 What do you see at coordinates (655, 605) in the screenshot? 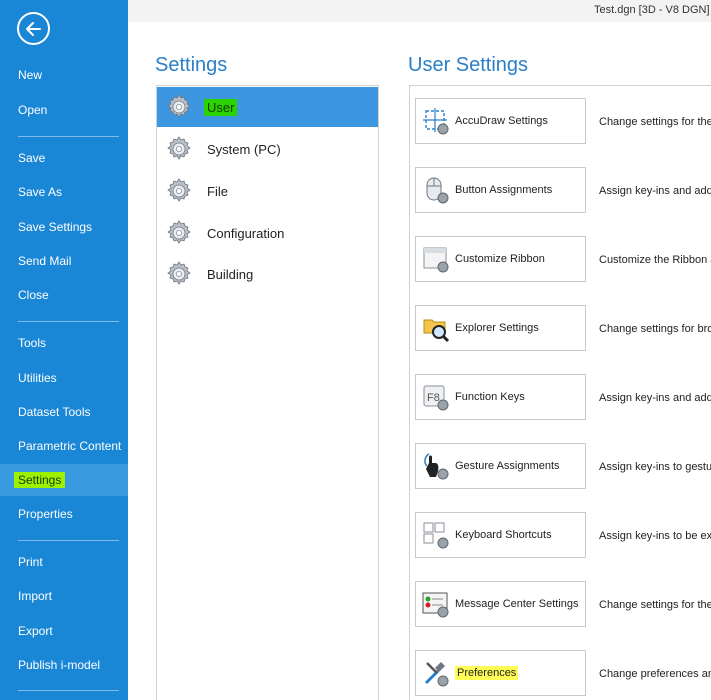
I see `message-center-settings-description: Change settings for the` at bounding box center [655, 605].